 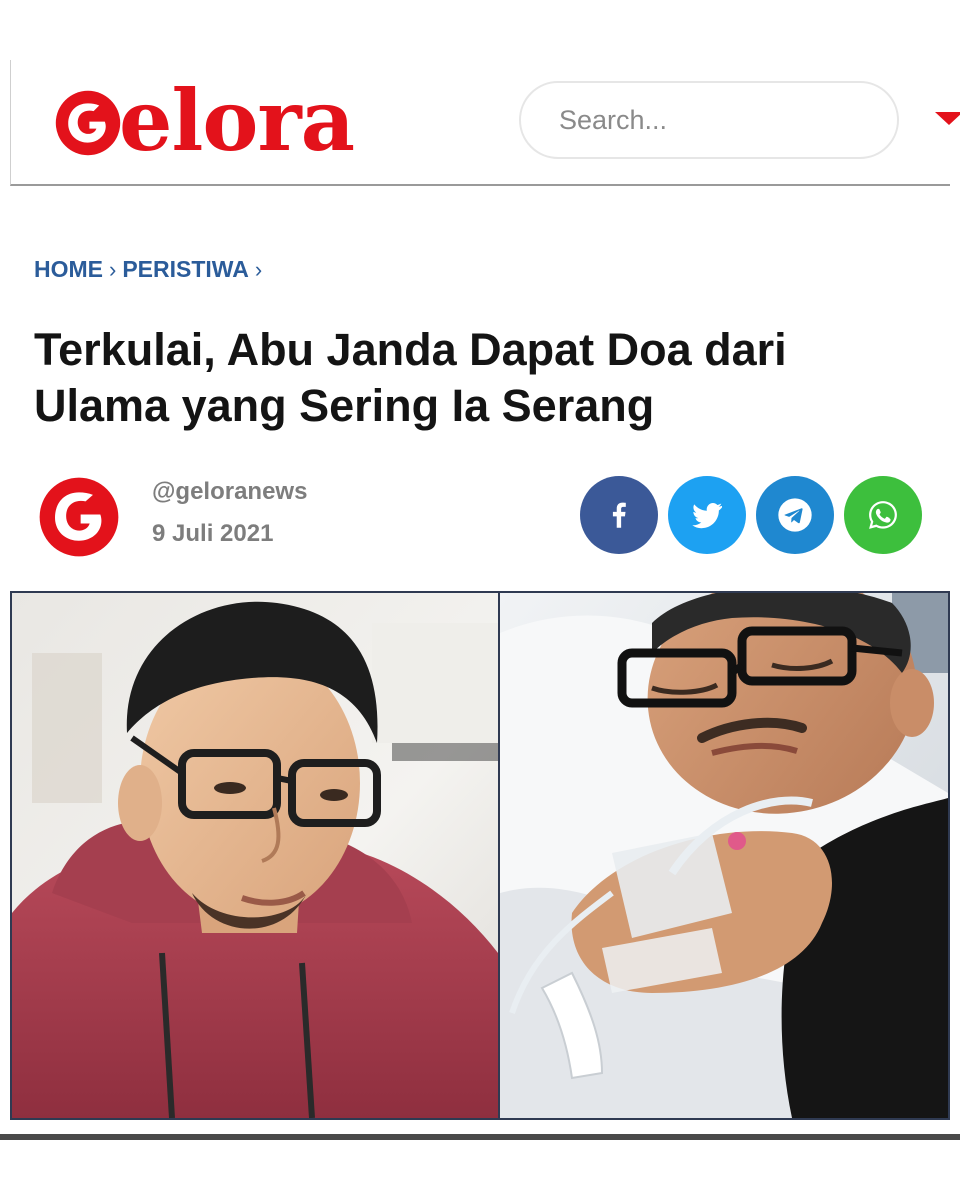 What do you see at coordinates (947, 118) in the screenshot?
I see `menu-caret-icon` at bounding box center [947, 118].